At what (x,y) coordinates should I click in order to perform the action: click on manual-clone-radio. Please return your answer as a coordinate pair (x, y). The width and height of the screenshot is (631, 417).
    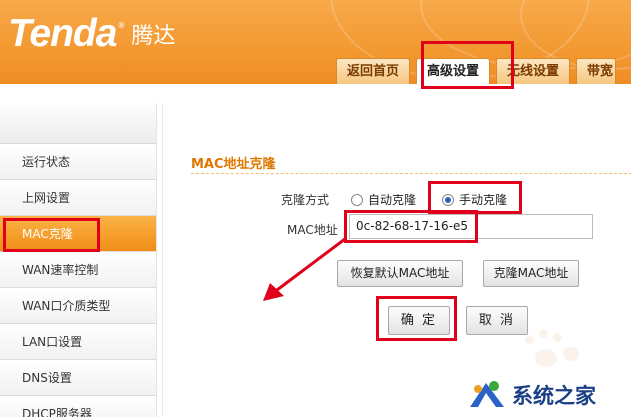
    Looking at the image, I should click on (448, 200).